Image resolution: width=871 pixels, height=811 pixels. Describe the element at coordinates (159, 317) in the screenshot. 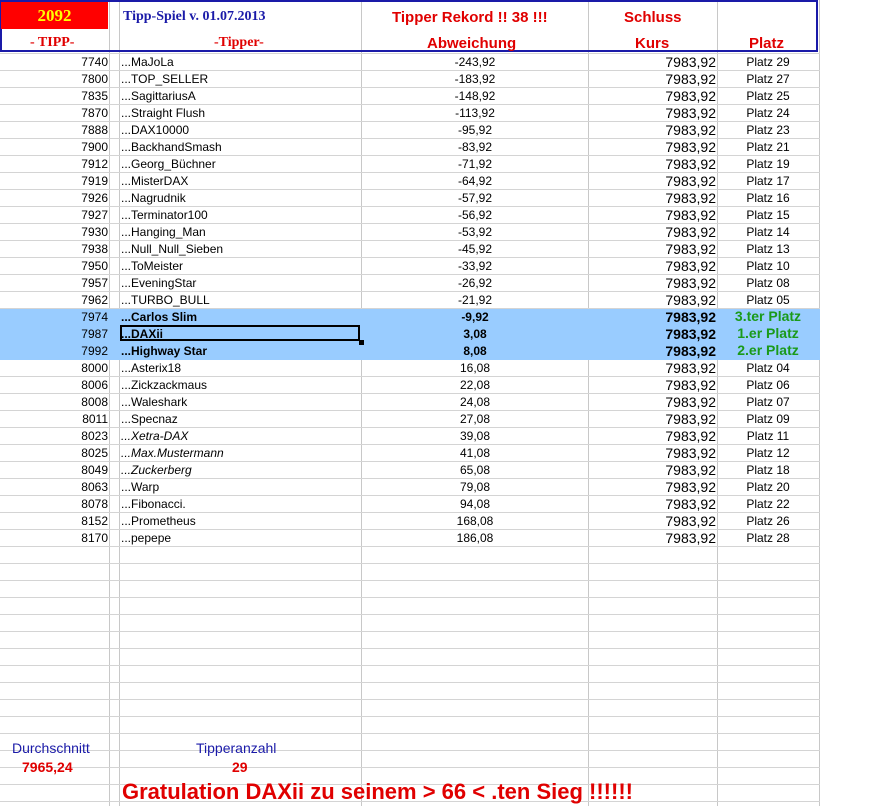

I see `tipper-cell: ...Carlos Slim` at that location.